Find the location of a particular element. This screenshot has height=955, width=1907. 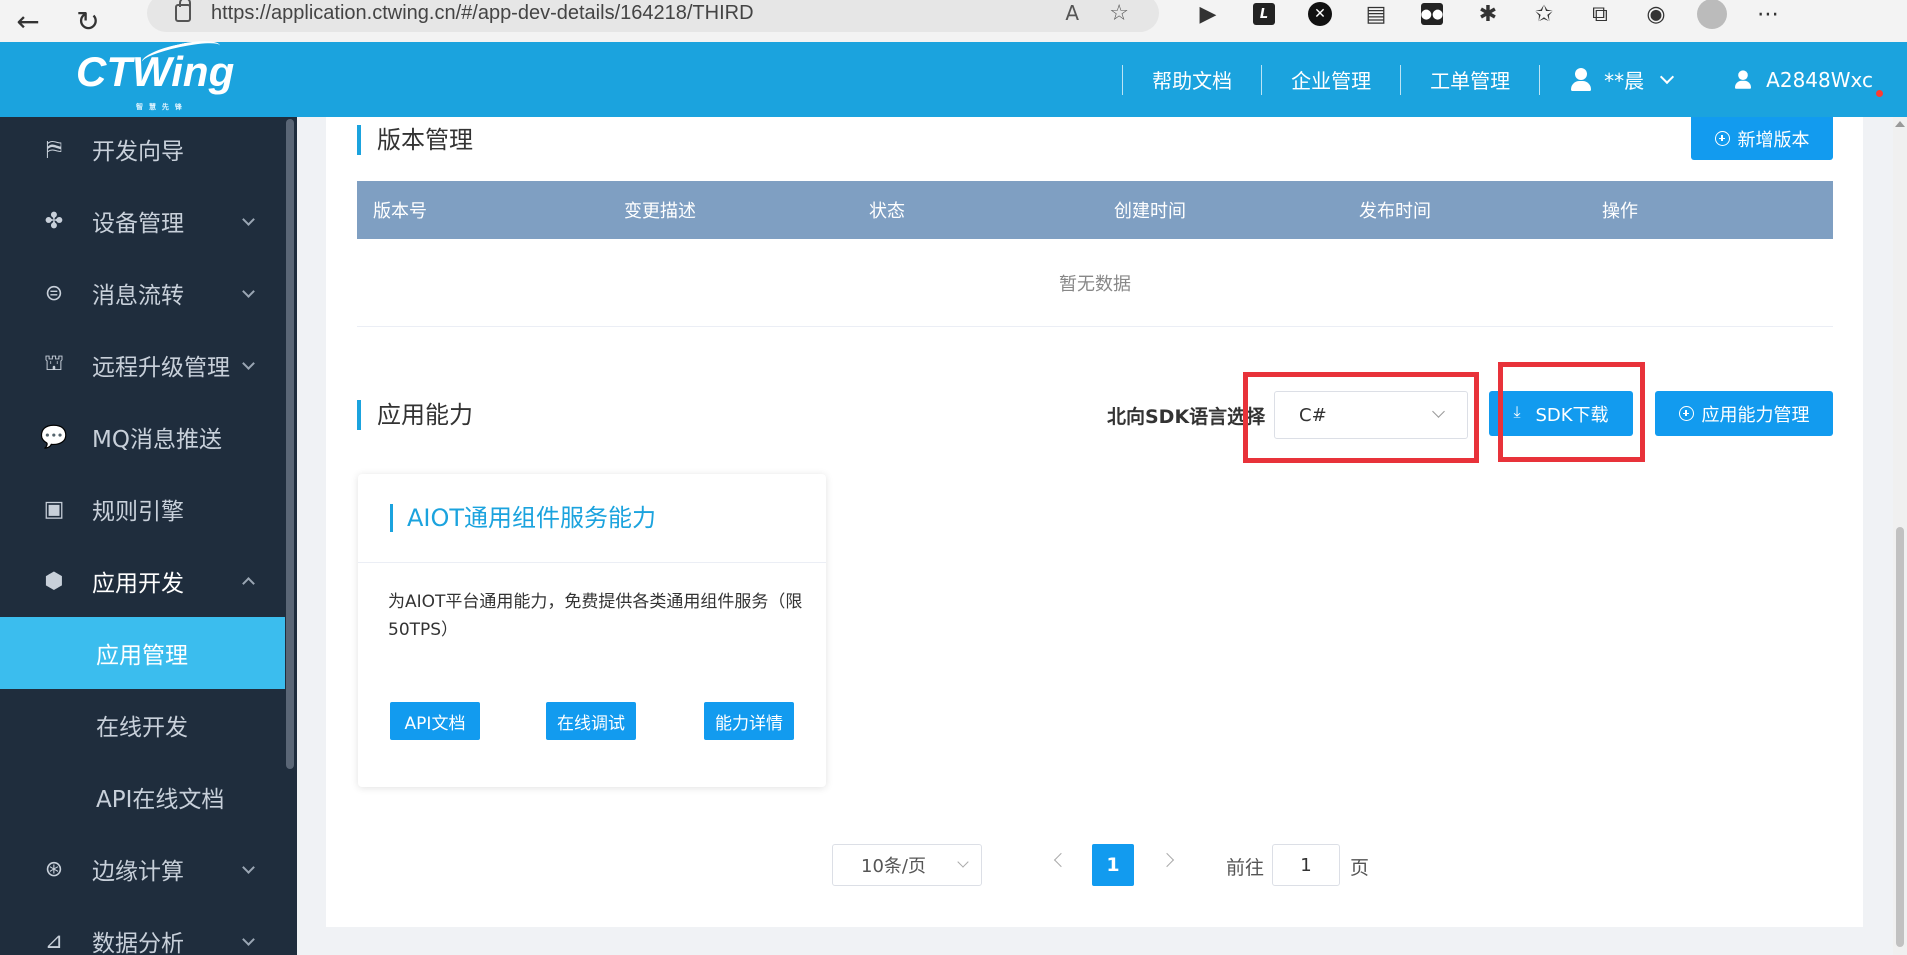

chart-icon: ⊿ is located at coordinates (54, 941).